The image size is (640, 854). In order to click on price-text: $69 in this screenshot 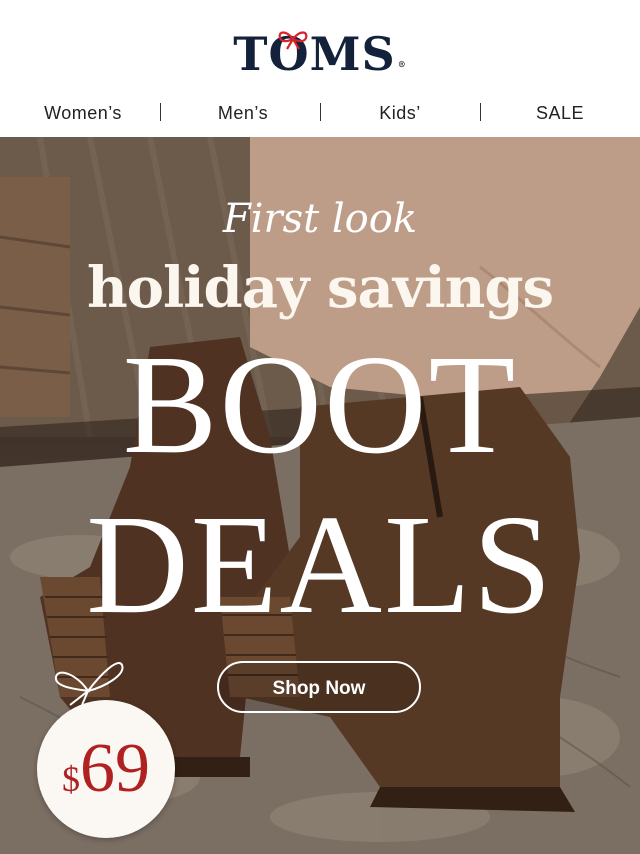, I will do `click(106, 769)`.